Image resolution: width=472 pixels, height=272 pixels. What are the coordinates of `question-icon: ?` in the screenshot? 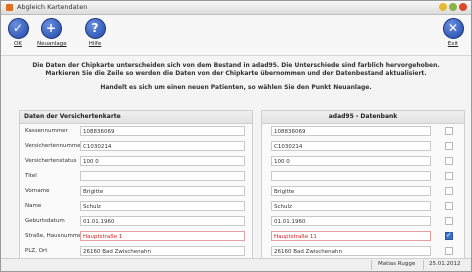 It's located at (95, 28).